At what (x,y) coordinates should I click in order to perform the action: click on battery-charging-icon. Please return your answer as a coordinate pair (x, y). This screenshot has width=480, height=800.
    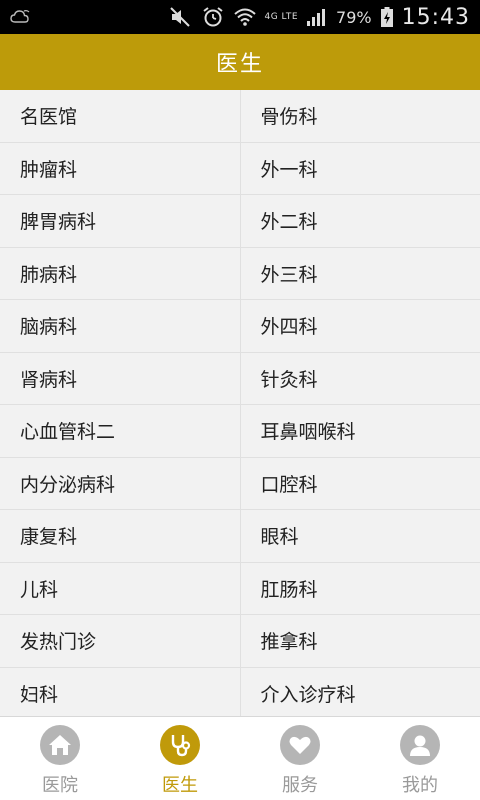
    Looking at the image, I should click on (387, 17).